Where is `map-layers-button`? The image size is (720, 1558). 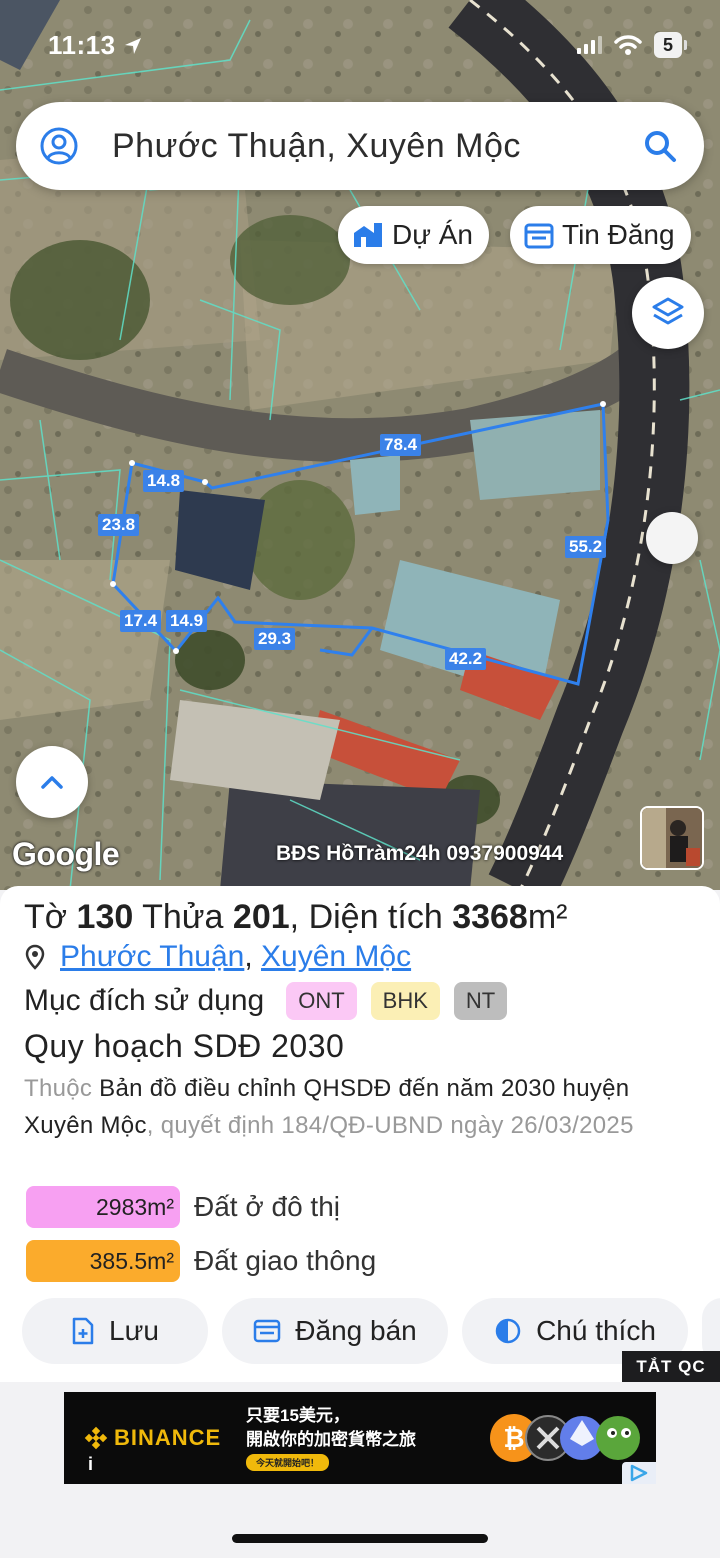 map-layers-button is located at coordinates (668, 313).